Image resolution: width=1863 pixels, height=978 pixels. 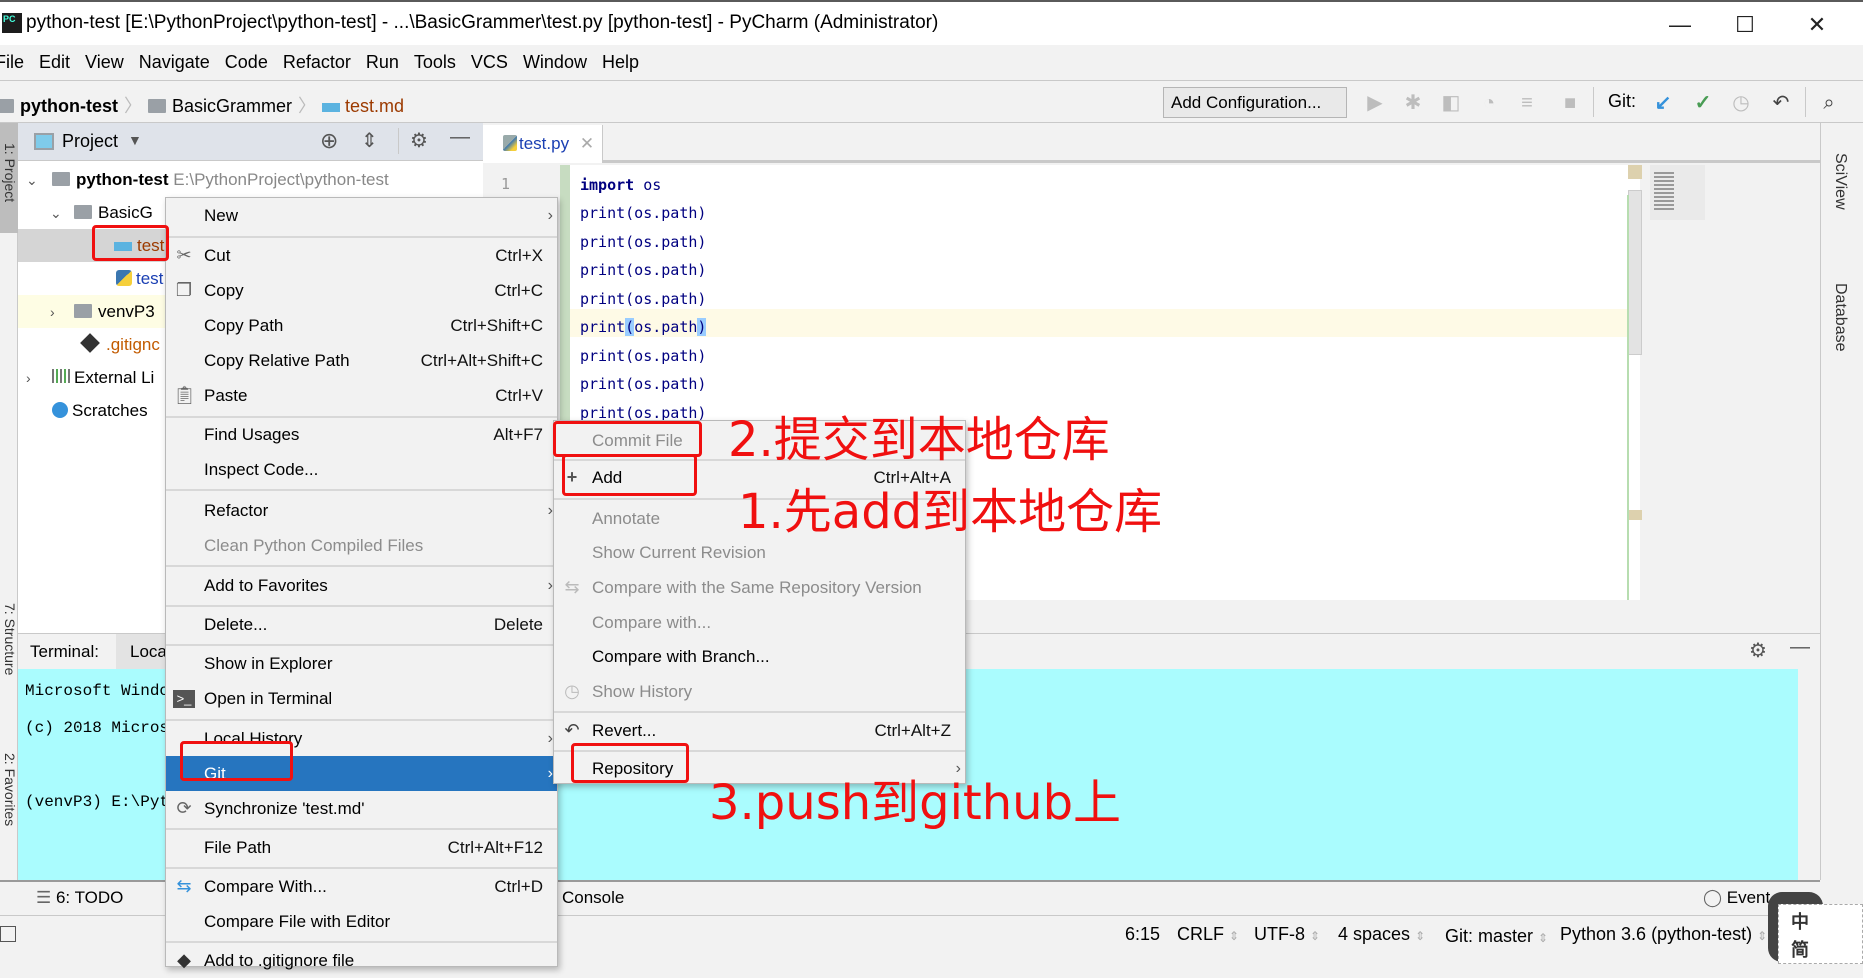 I want to click on menu-item-paste: 📋︎ Paste Ctrl+V, so click(x=361, y=395).